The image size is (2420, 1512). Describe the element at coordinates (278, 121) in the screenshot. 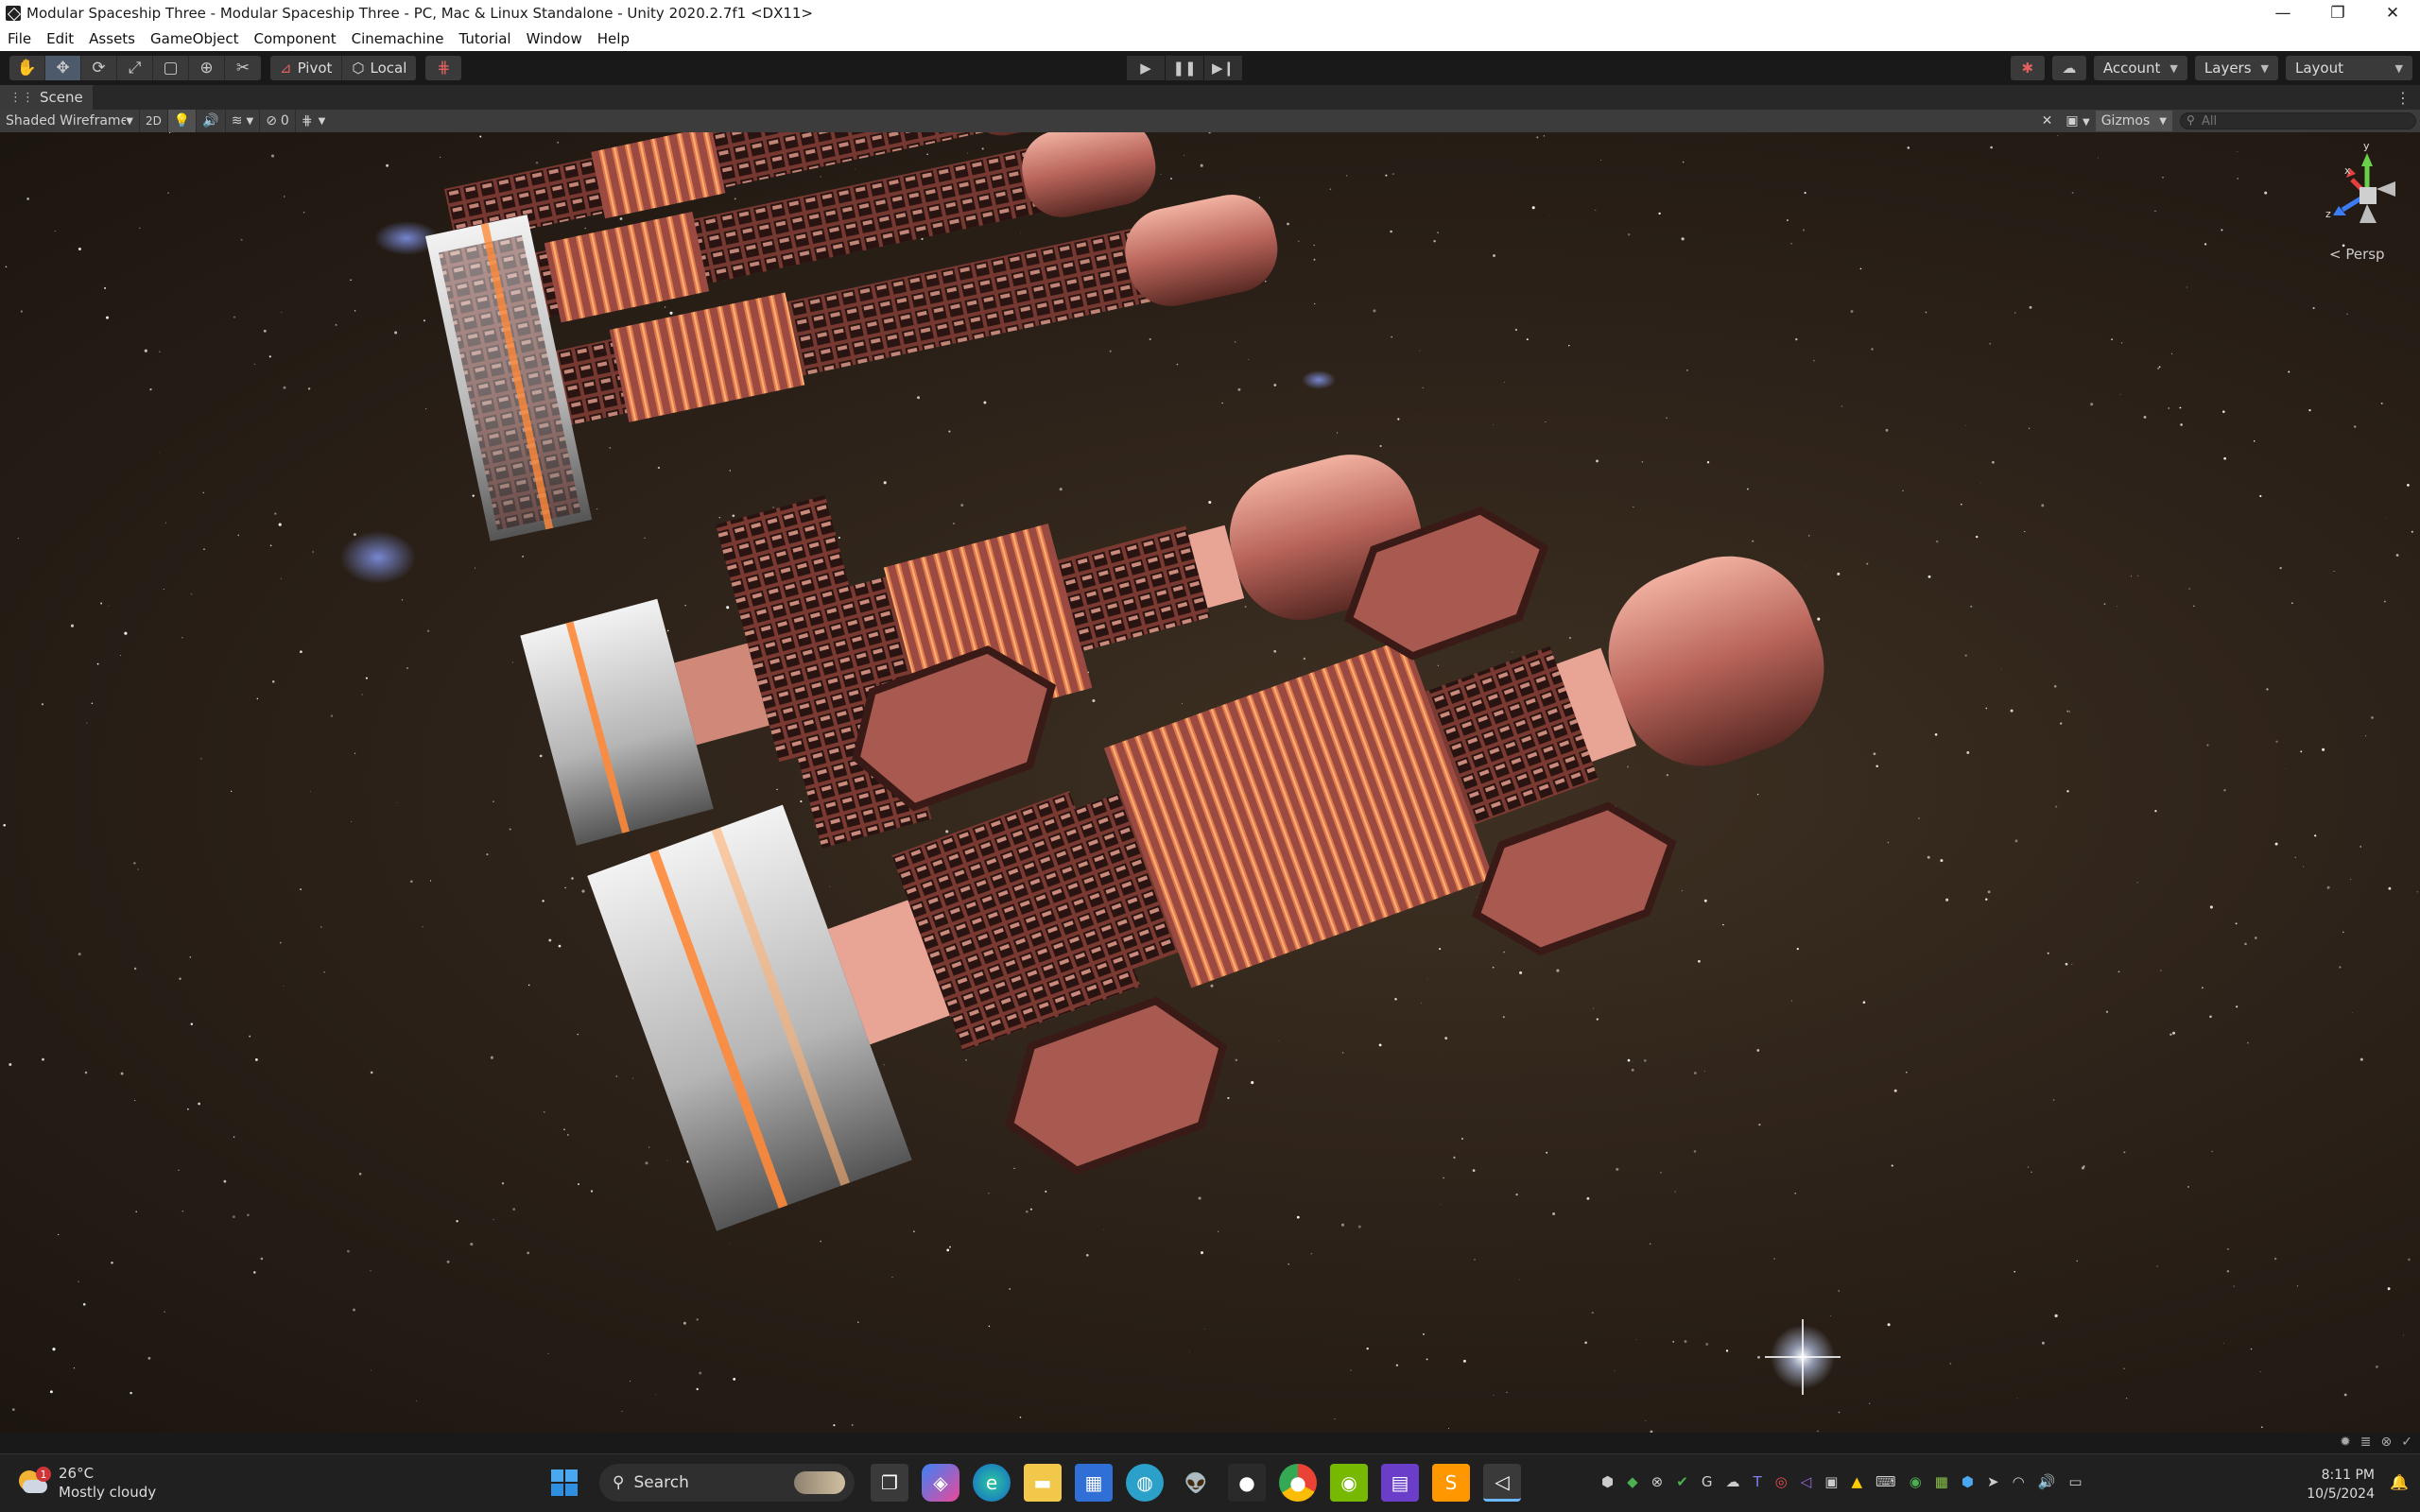

I see `hidden-objects-icon: ⊘ 0` at that location.